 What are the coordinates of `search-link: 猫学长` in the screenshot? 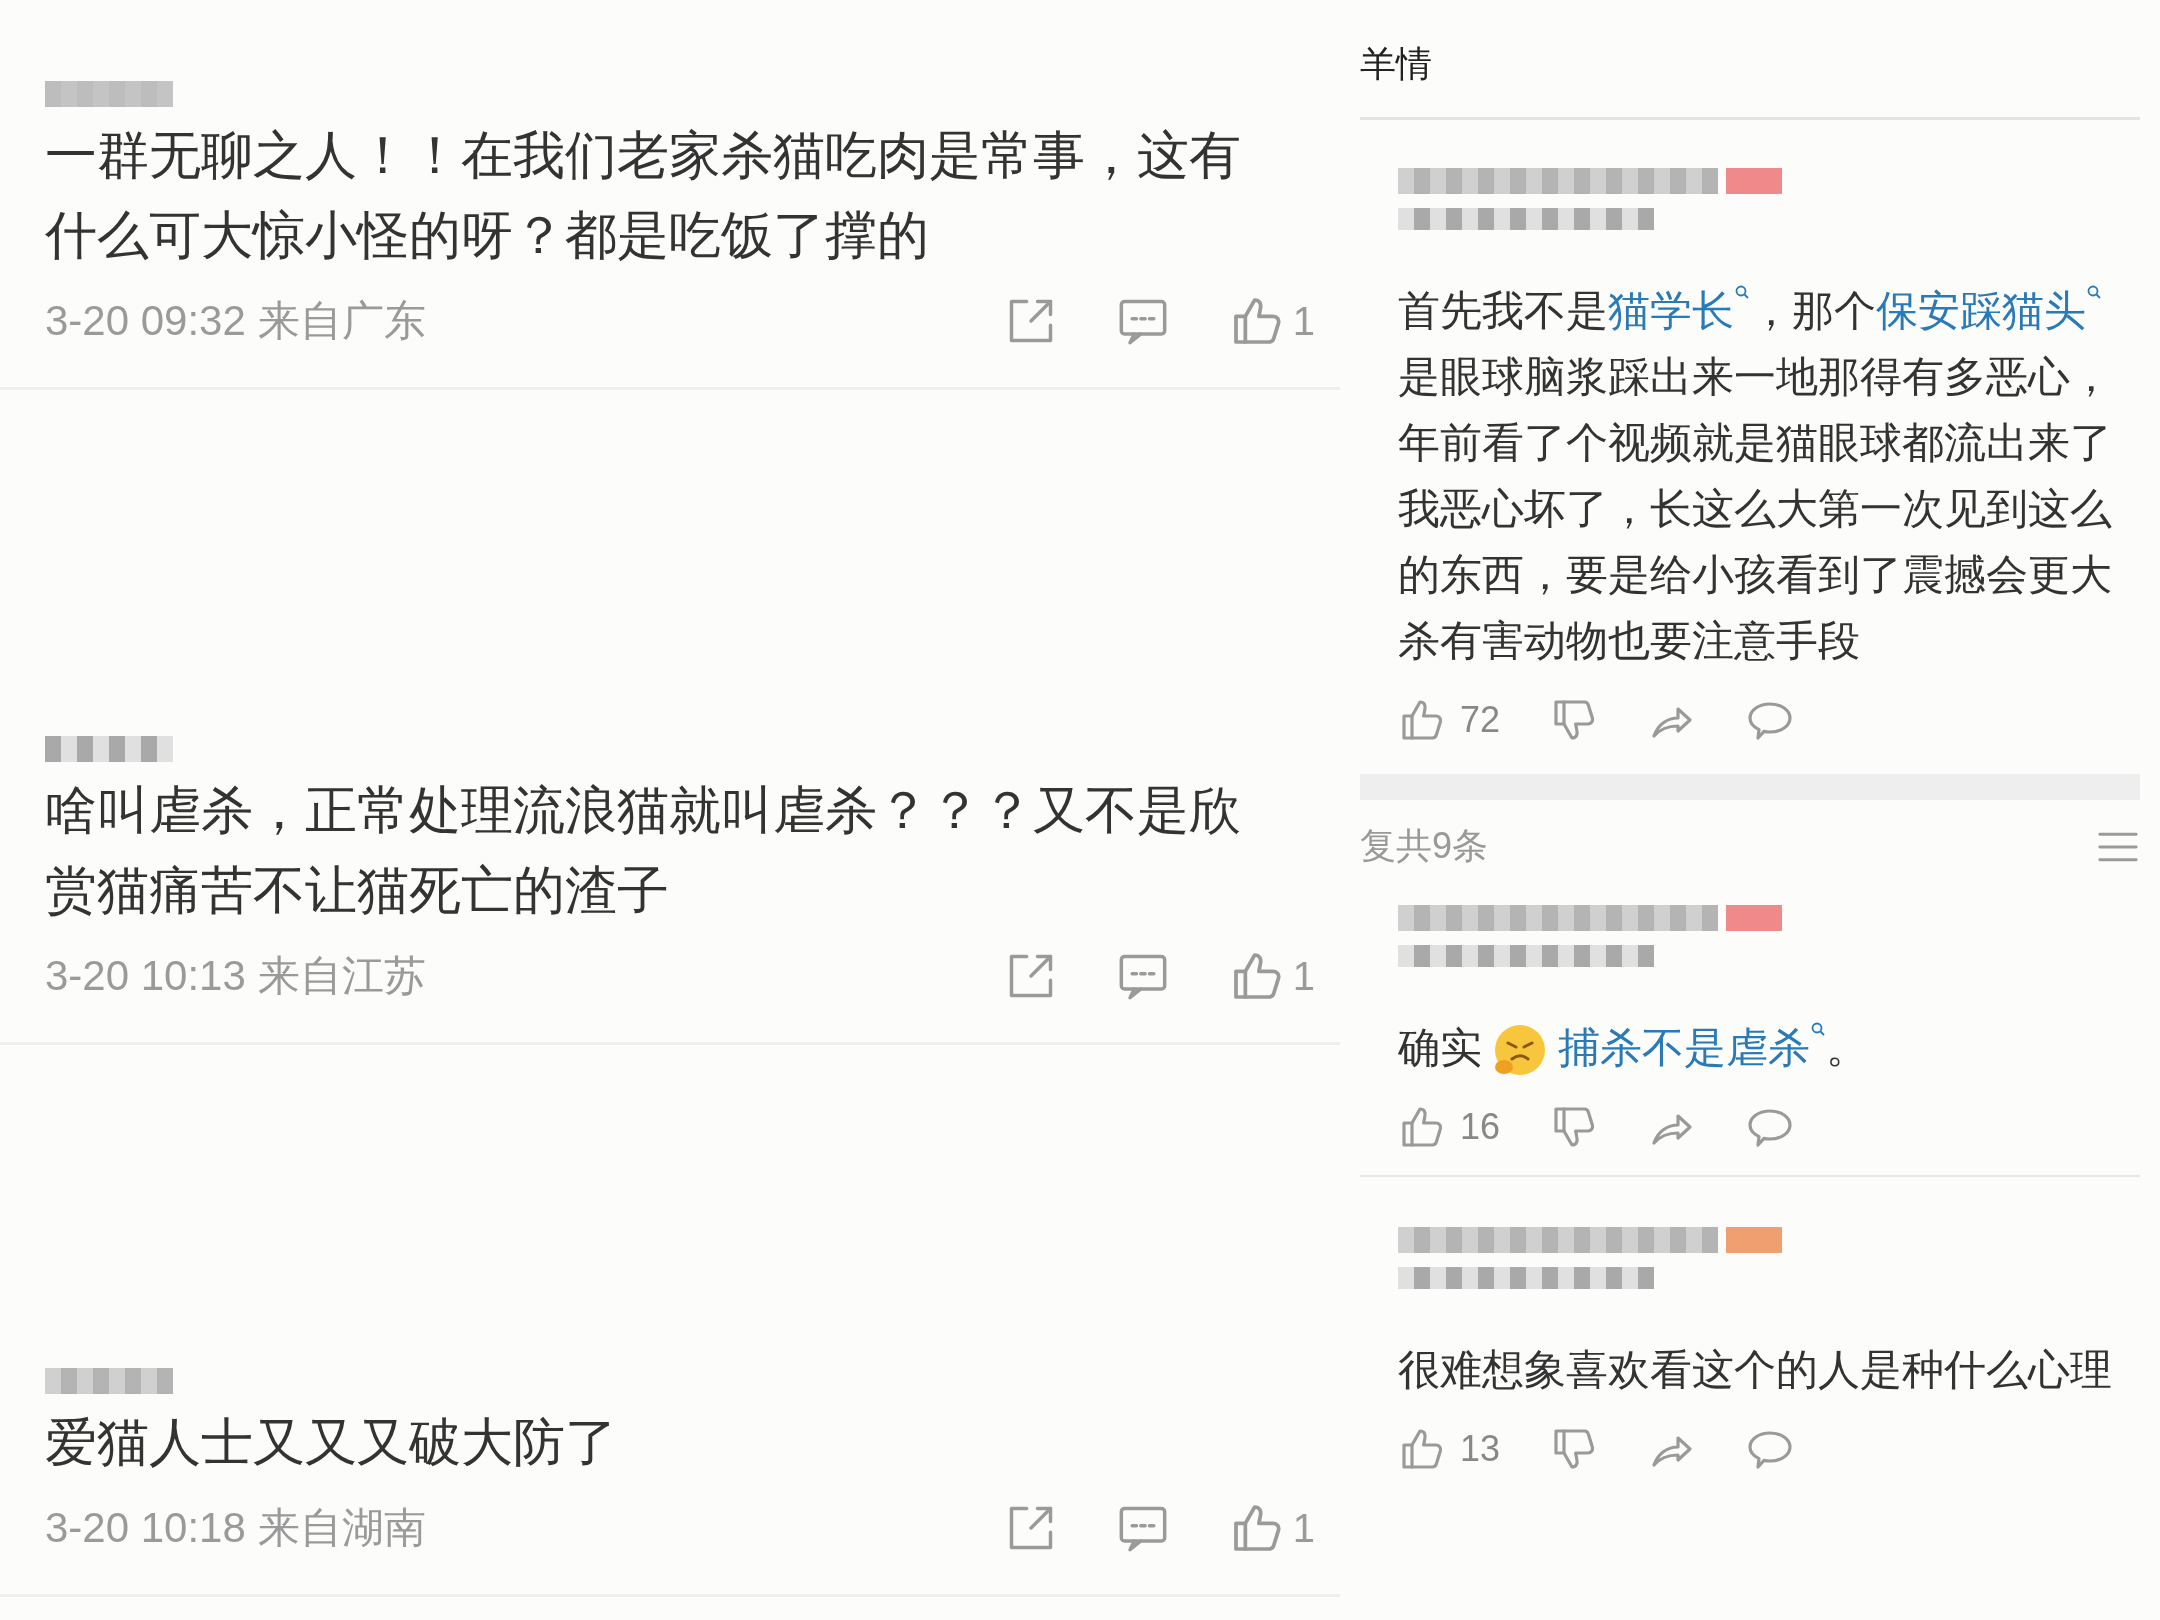 It's located at (1679, 310).